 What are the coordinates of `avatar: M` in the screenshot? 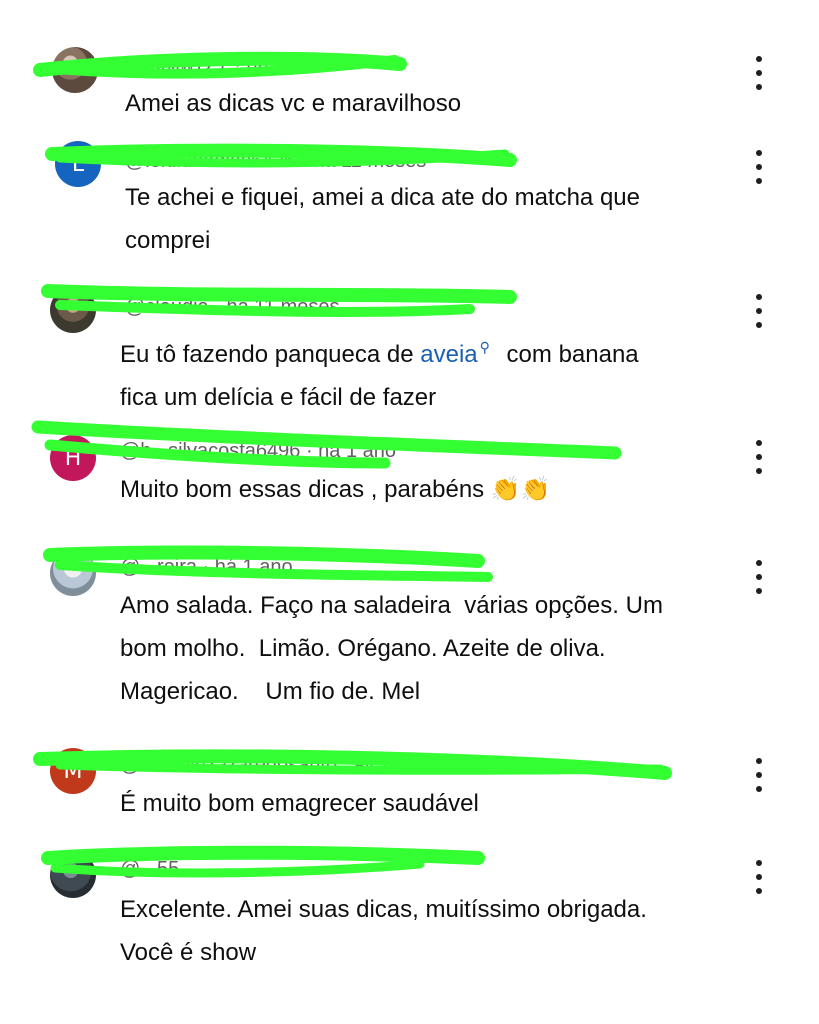 It's located at (73, 771).